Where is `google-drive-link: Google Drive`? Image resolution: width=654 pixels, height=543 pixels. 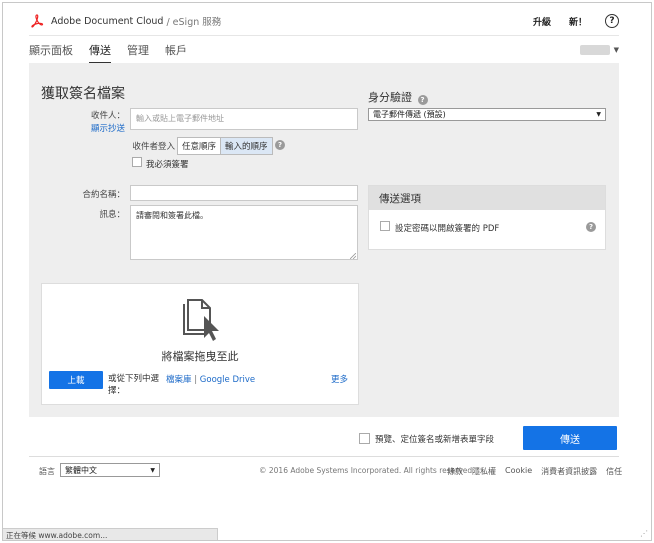 google-drive-link: Google Drive is located at coordinates (227, 380).